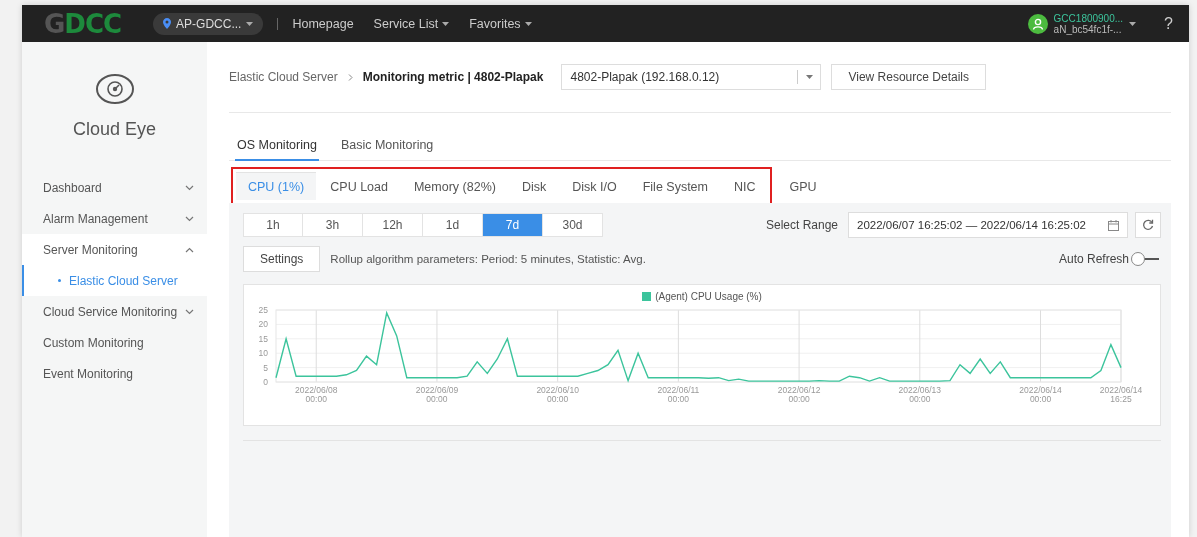 The height and width of the screenshot is (537, 1197). Describe the element at coordinates (263, 310) in the screenshot. I see `y-axis-label: 25` at that location.